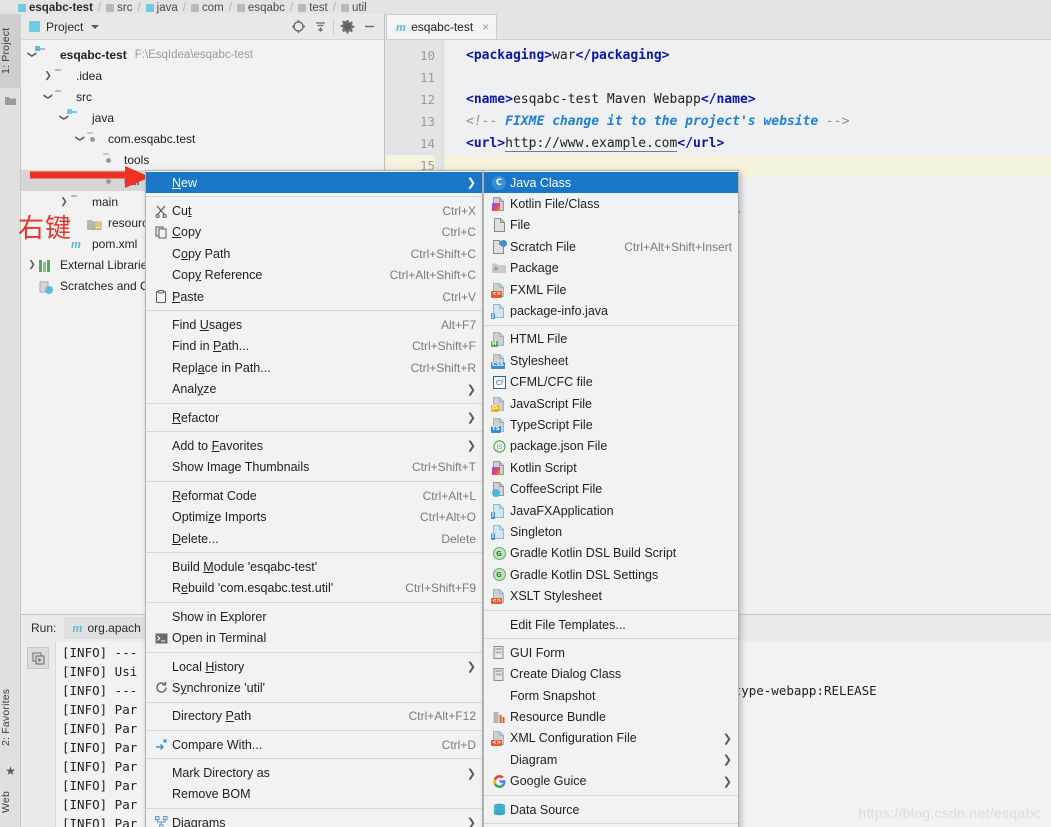 The image size is (1051, 827). I want to click on menu-item: CSS Stylesheet, so click(611, 360).